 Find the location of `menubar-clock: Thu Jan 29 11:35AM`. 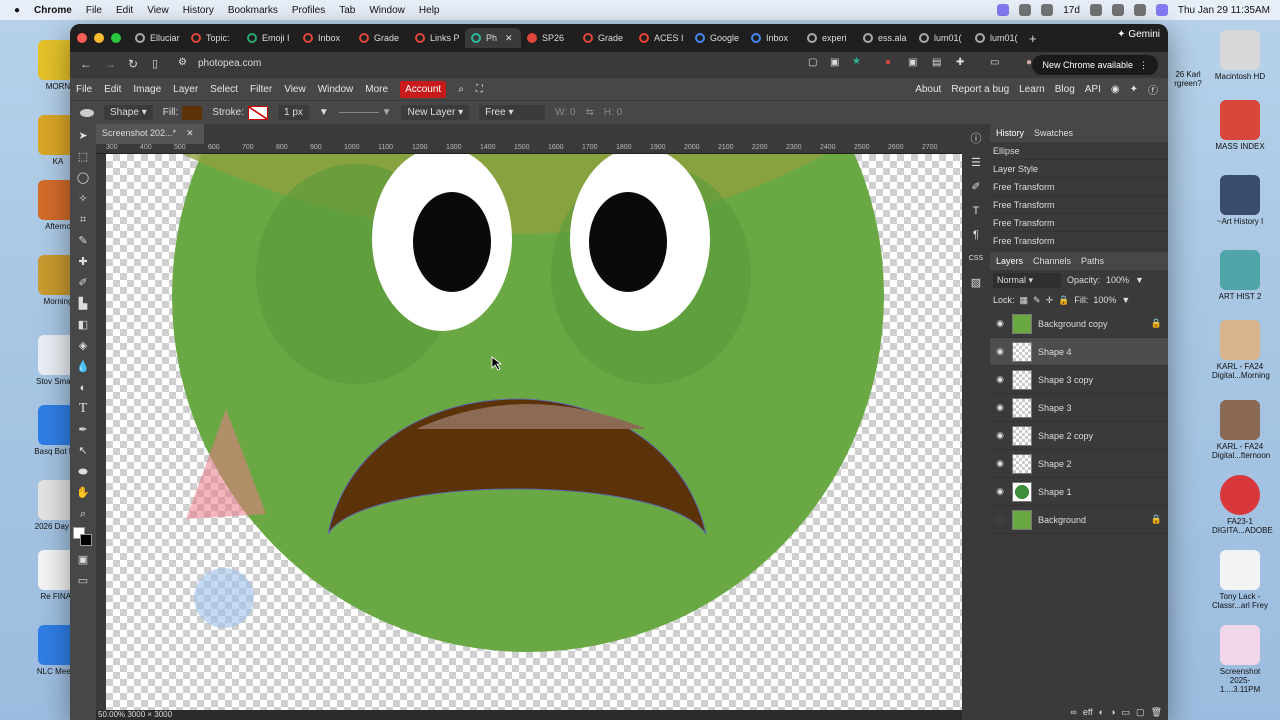

menubar-clock: Thu Jan 29 11:35AM is located at coordinates (1224, 10).